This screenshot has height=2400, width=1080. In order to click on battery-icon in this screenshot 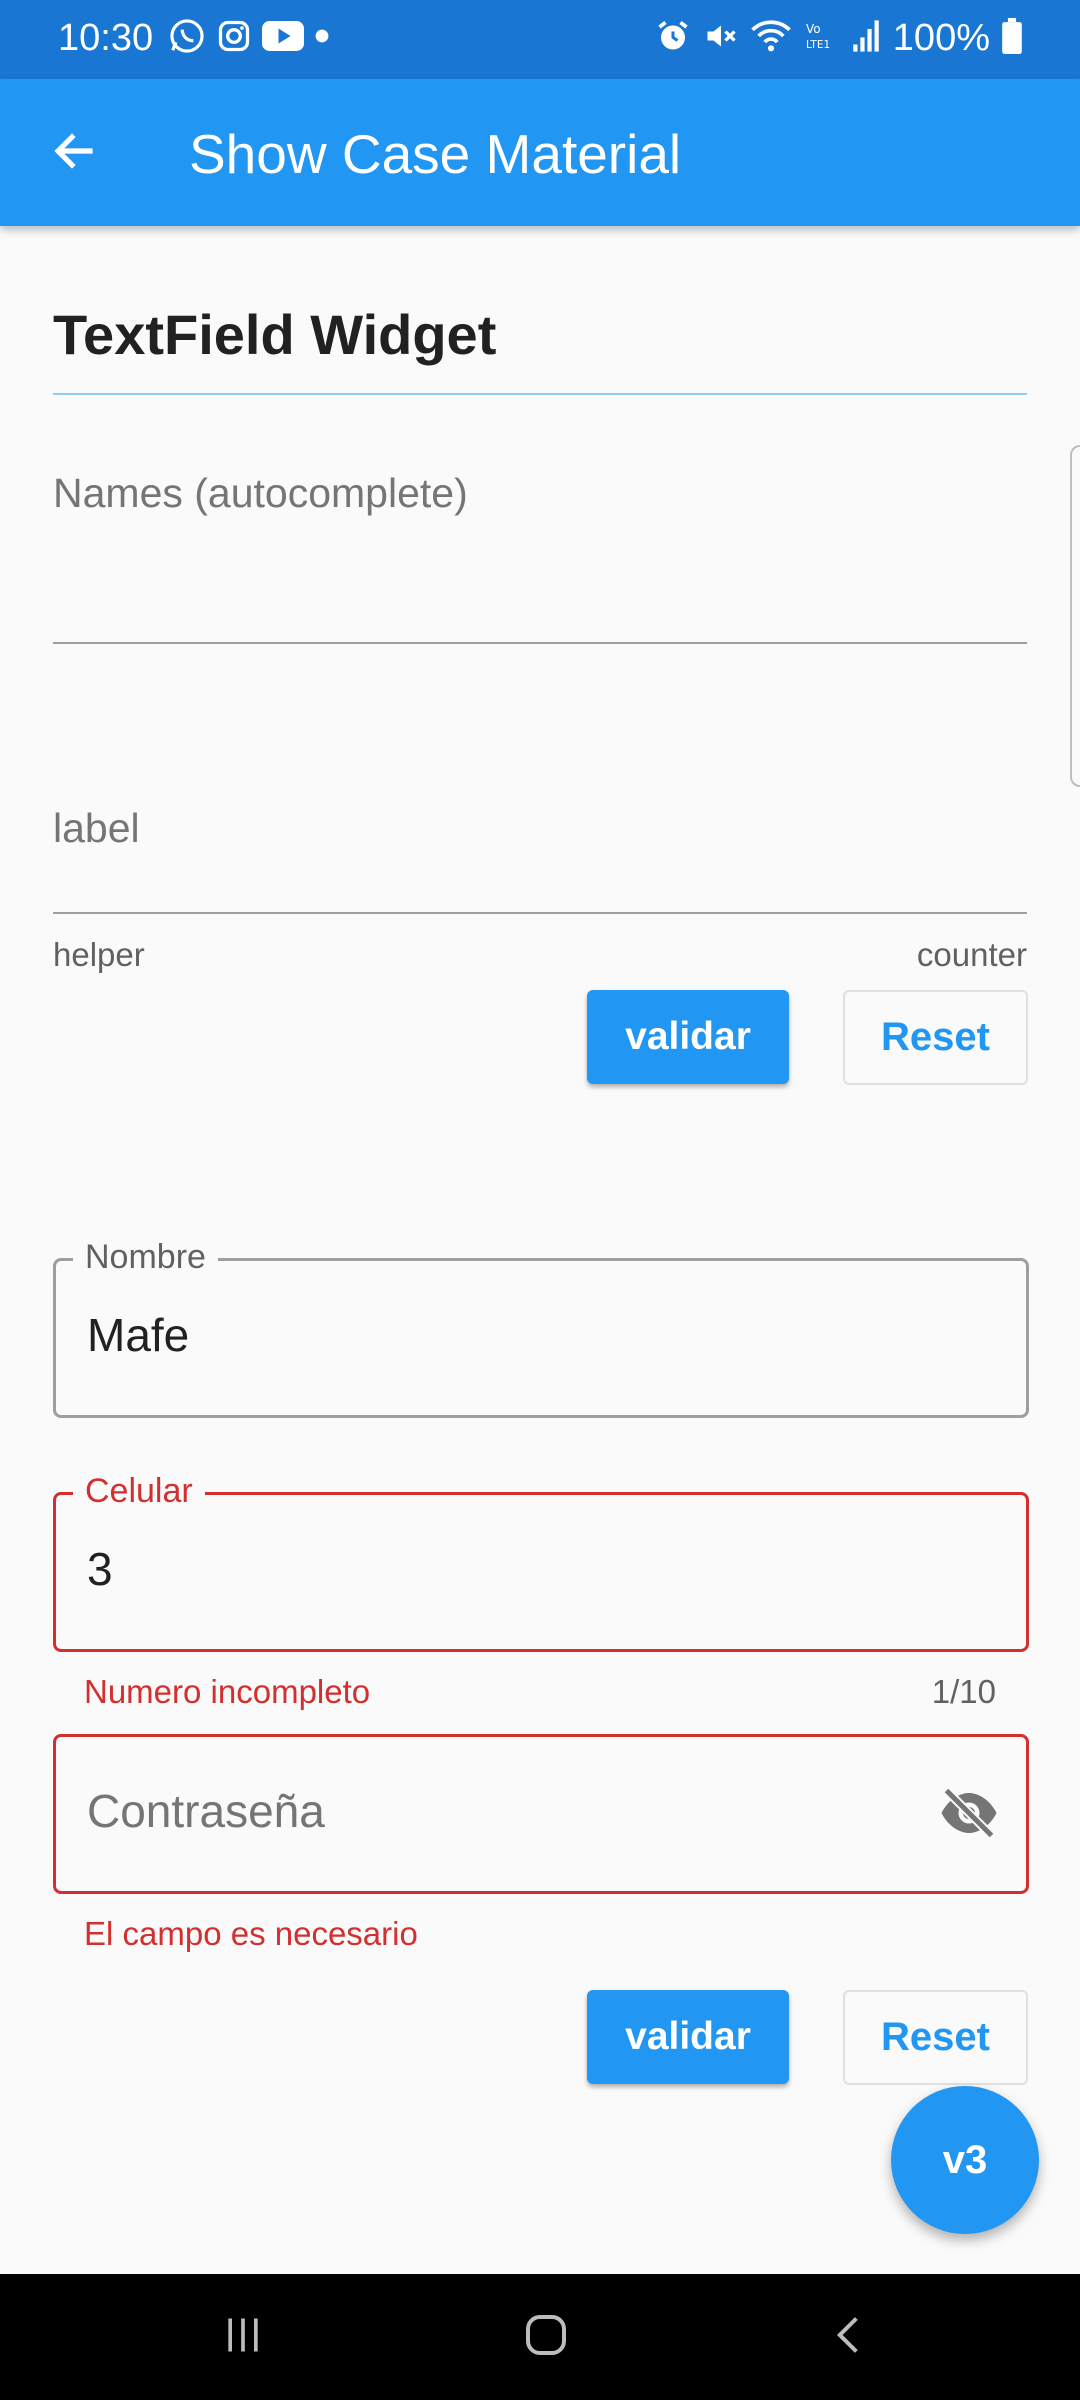, I will do `click(1012, 38)`.